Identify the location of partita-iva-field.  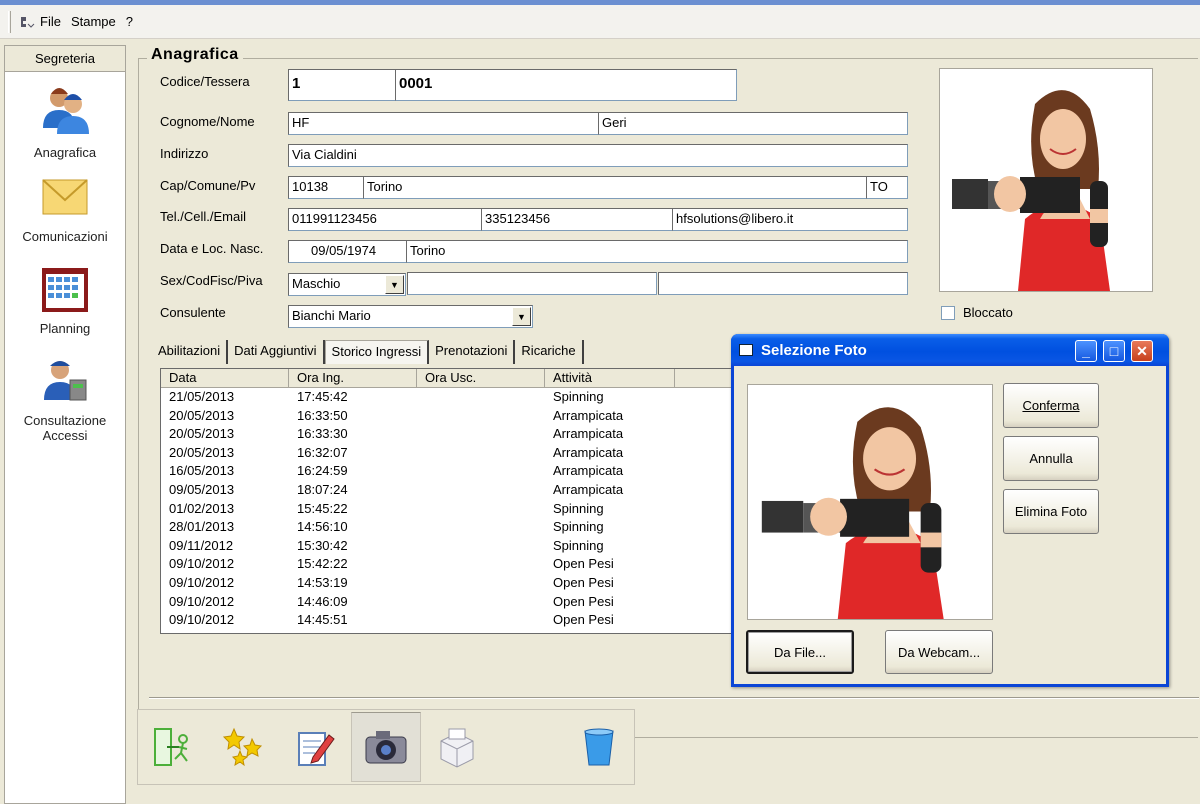
(783, 283).